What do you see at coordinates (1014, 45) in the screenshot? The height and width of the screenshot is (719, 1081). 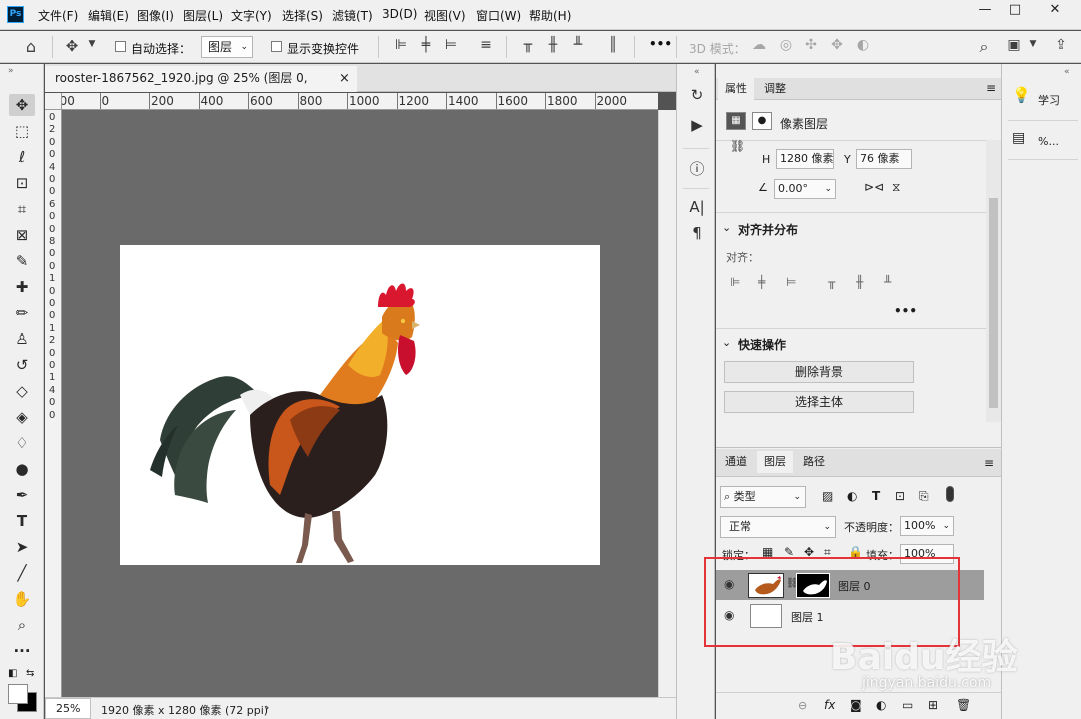 I see `workspace-icon: ▣` at bounding box center [1014, 45].